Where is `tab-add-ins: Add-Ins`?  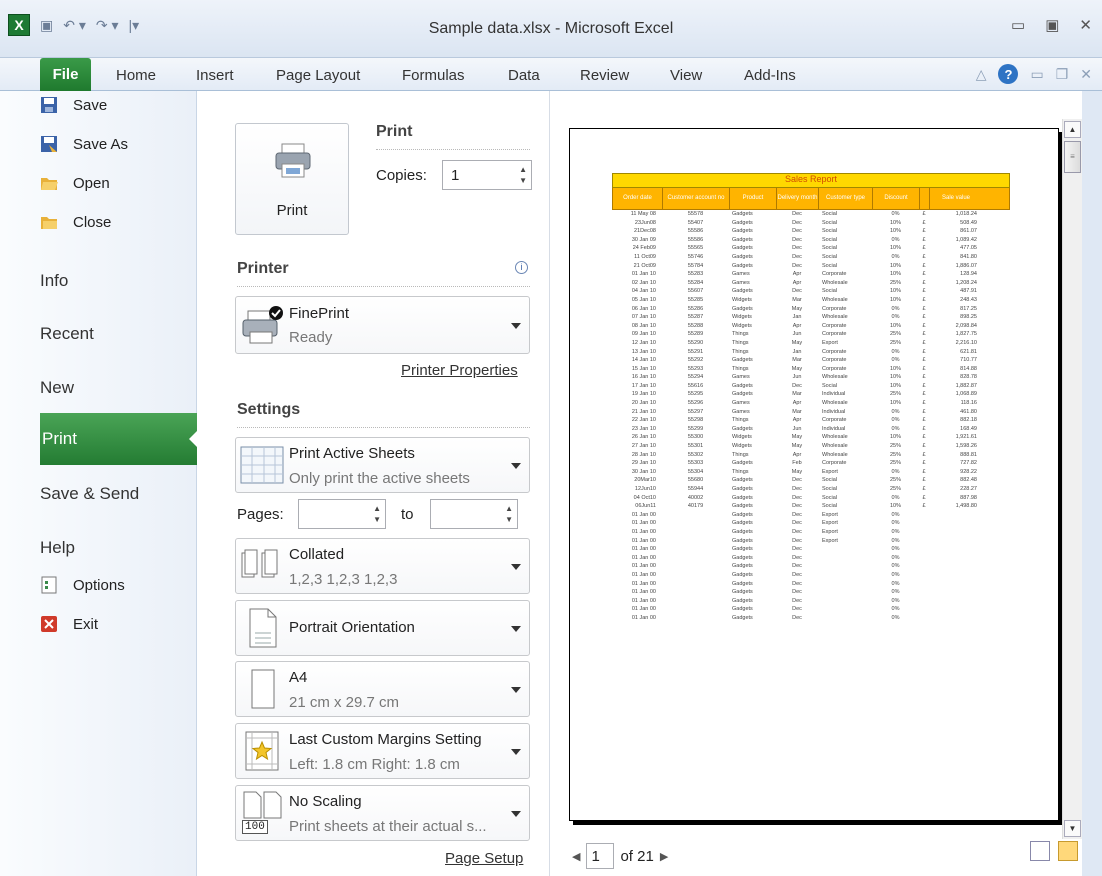
tab-add-ins: Add-Ins is located at coordinates (770, 75).